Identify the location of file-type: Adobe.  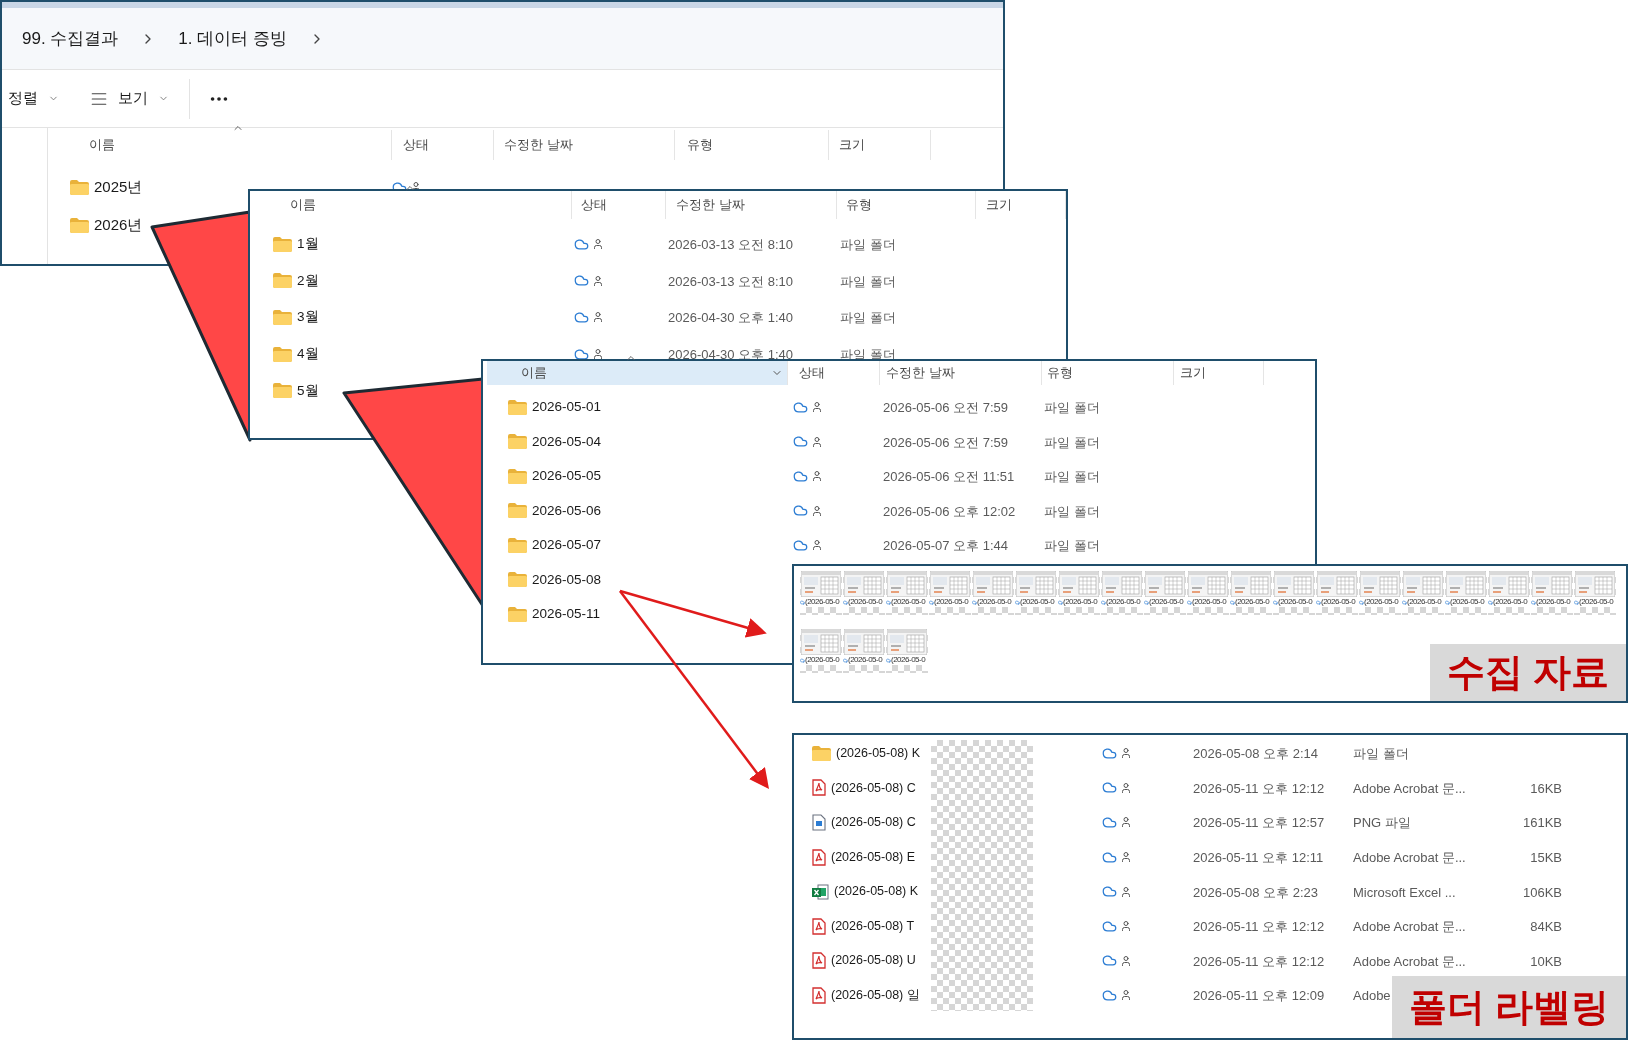
(1372, 996).